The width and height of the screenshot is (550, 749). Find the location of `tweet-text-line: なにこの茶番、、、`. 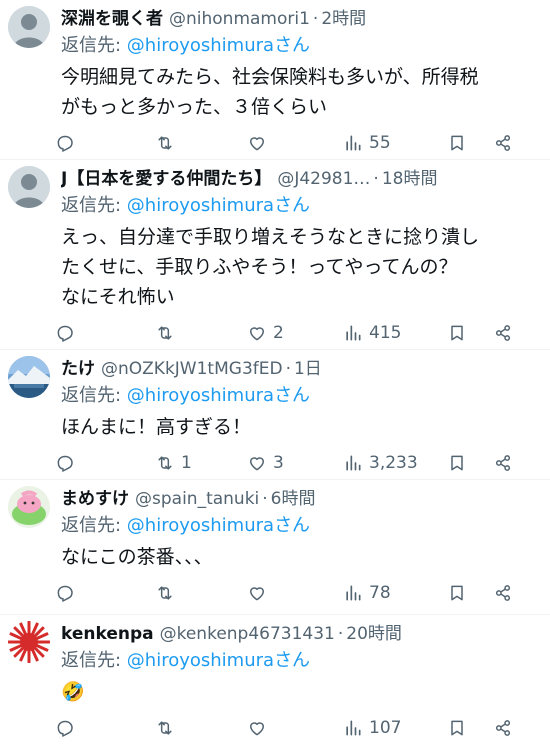

tweet-text-line: なにこの茶番、、、 is located at coordinates (137, 557).